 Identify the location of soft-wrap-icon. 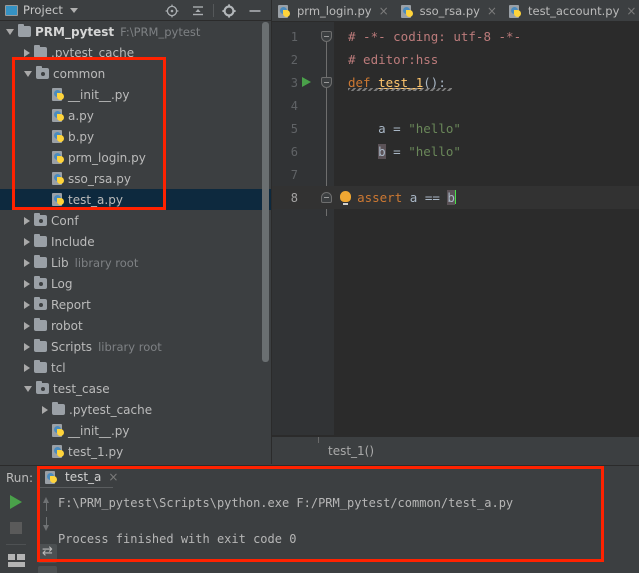
(47, 553).